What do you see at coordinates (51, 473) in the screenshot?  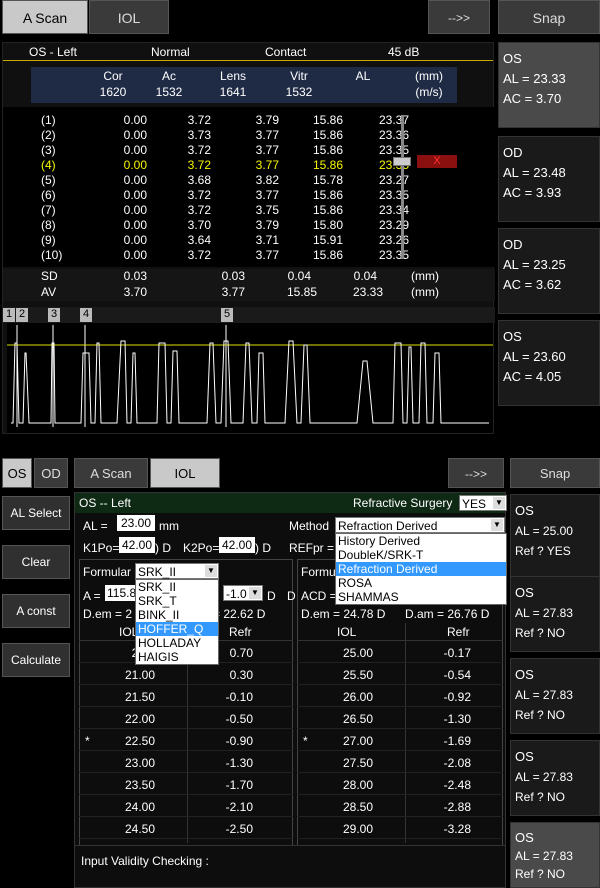 I see `od-toggle: OD` at bounding box center [51, 473].